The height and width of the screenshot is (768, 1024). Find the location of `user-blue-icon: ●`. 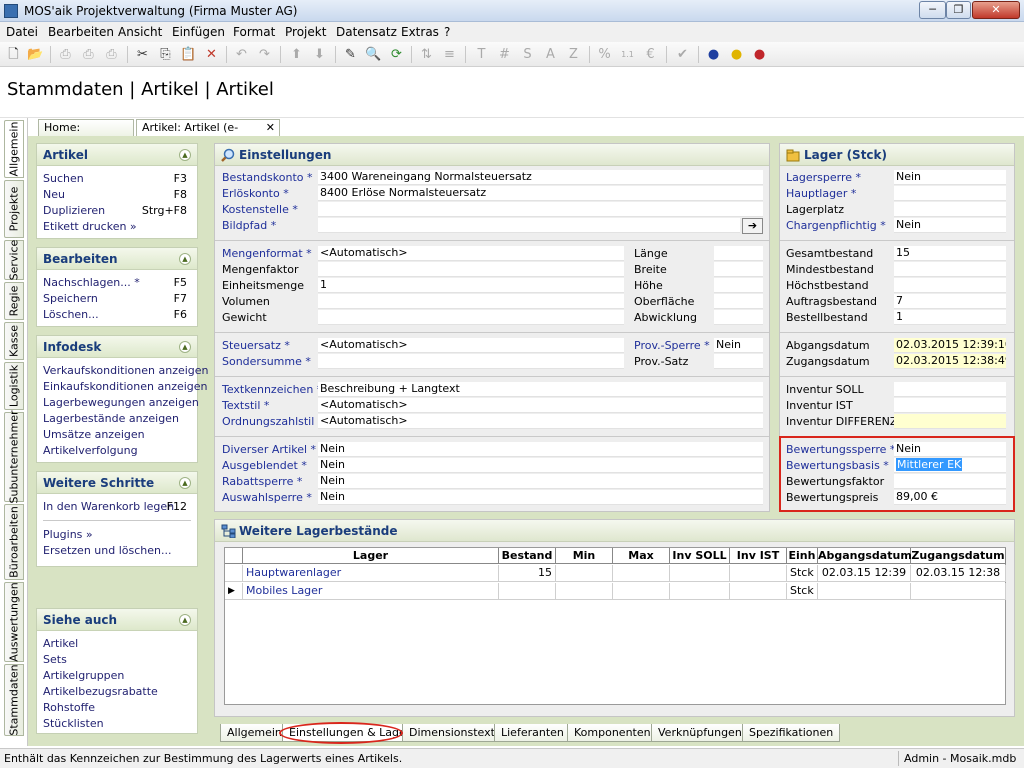

user-blue-icon: ● is located at coordinates (713, 54).